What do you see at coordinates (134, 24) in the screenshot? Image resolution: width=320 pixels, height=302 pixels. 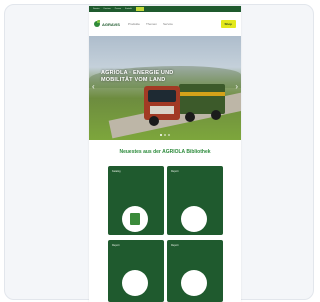 I see `nav-item: Produkte` at bounding box center [134, 24].